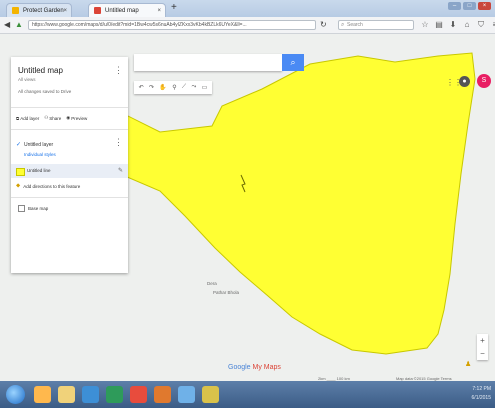 This screenshot has width=495, height=408. Describe the element at coordinates (138, 394) in the screenshot. I see `taskbar-app-icon` at that location.